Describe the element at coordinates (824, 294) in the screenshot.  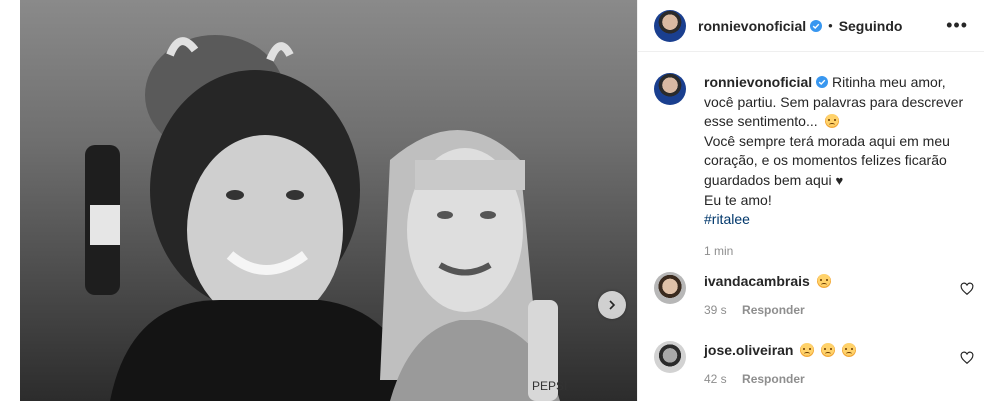
I see `comment-body: ivandacambrais 39 s Responder` at that location.